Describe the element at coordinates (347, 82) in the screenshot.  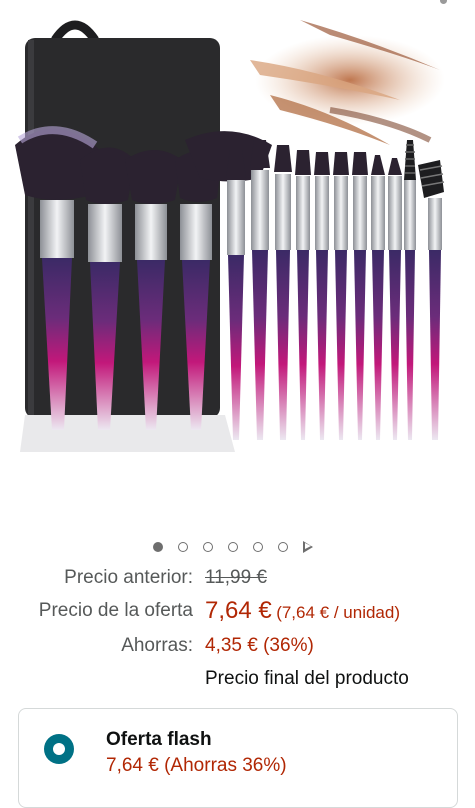
I see `powder-swatch` at that location.